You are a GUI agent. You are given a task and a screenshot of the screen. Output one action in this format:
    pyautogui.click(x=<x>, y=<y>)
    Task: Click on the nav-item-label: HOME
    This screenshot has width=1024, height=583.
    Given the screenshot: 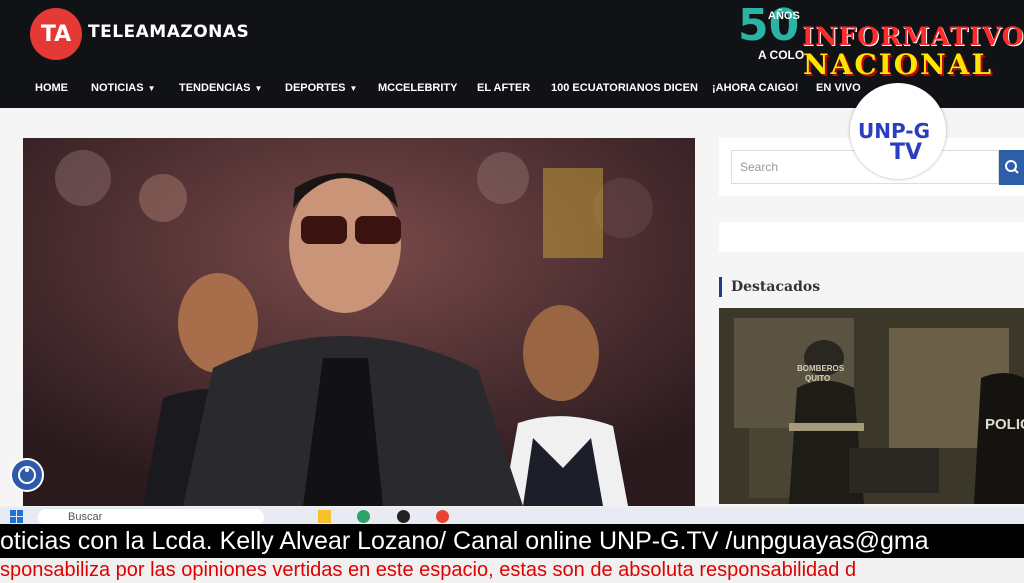 What is the action you would take?
    pyautogui.click(x=51, y=88)
    